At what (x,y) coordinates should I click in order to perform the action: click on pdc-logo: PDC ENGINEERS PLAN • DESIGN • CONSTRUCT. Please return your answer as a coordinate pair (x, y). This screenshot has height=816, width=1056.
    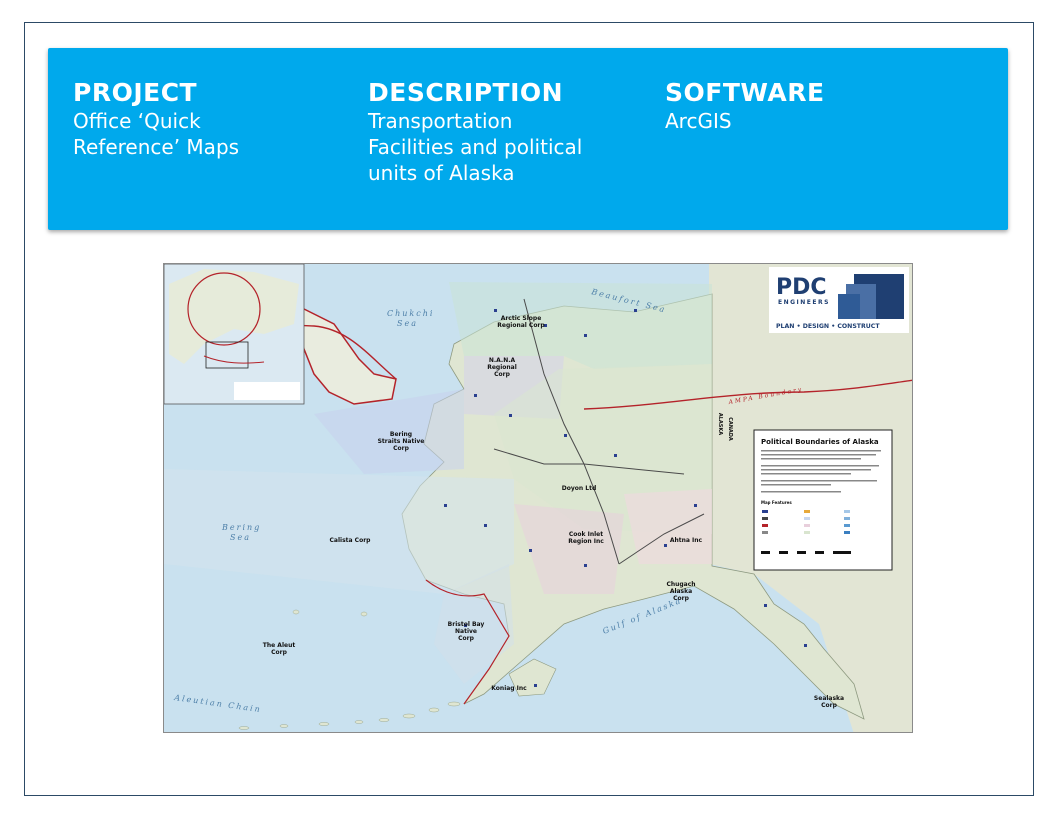
    Looking at the image, I should click on (839, 300).